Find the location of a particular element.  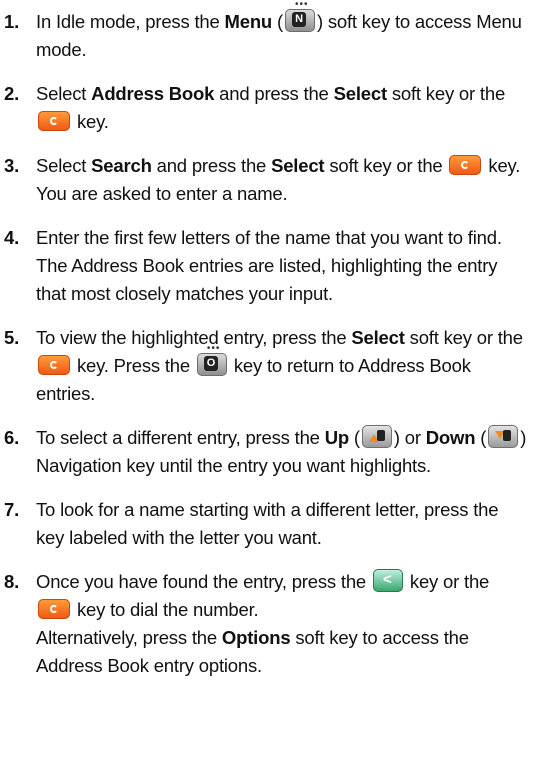

step-bold: Menu is located at coordinates (248, 21).